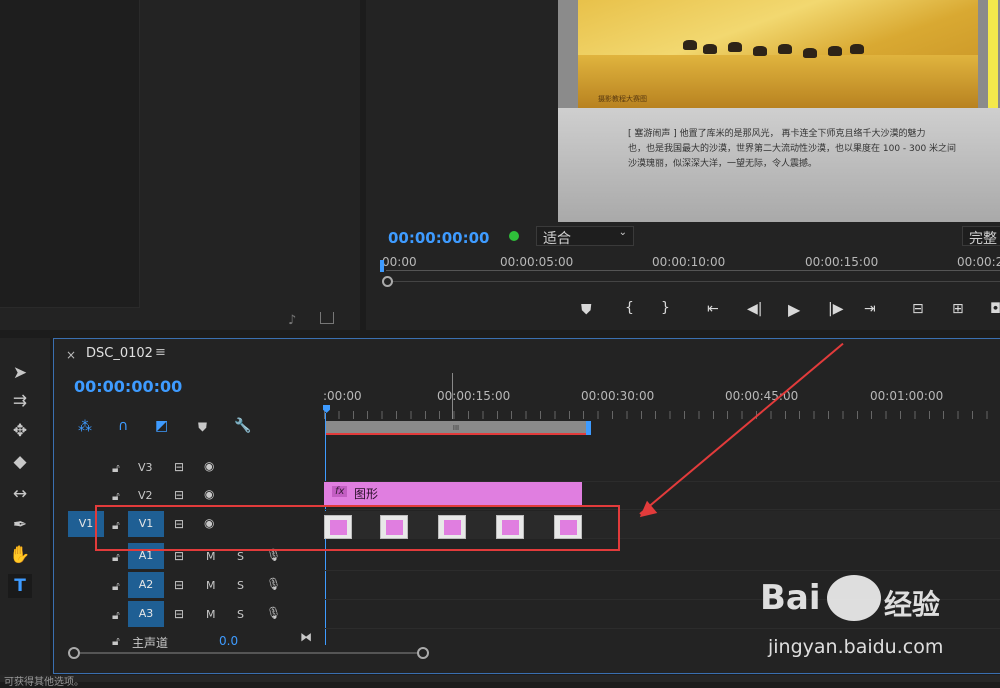 Image resolution: width=1000 pixels, height=688 pixels. What do you see at coordinates (20, 494) in the screenshot?
I see `slip-tool-icon: ↔` at bounding box center [20, 494].